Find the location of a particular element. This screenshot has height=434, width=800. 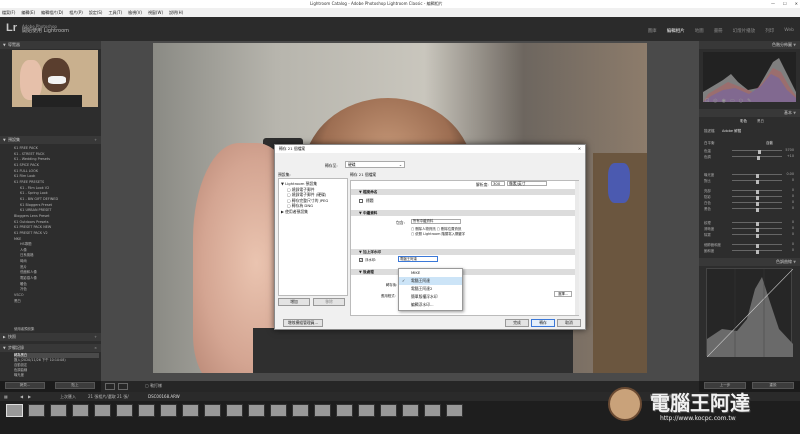

forward-icon: ▶ is located at coordinates (29, 396).